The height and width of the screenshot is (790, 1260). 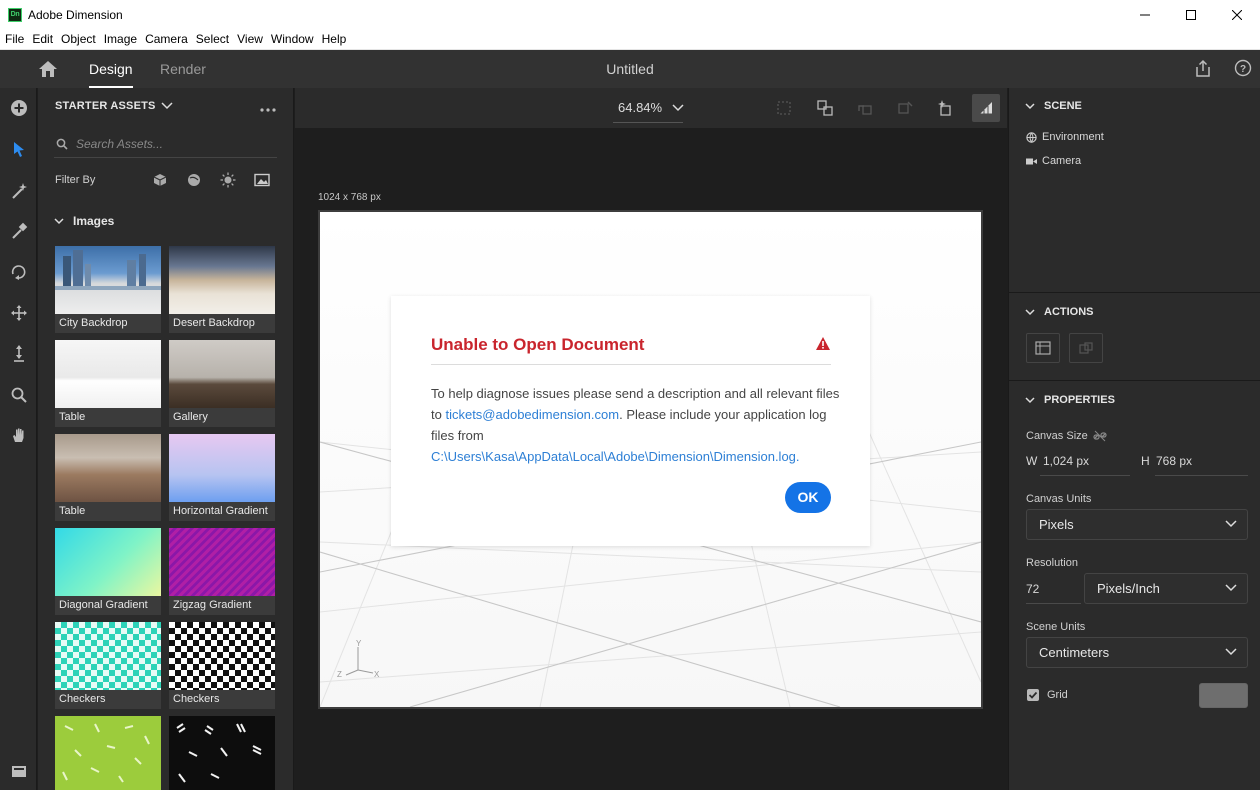 I want to click on select-tool-button, so click(x=18, y=148).